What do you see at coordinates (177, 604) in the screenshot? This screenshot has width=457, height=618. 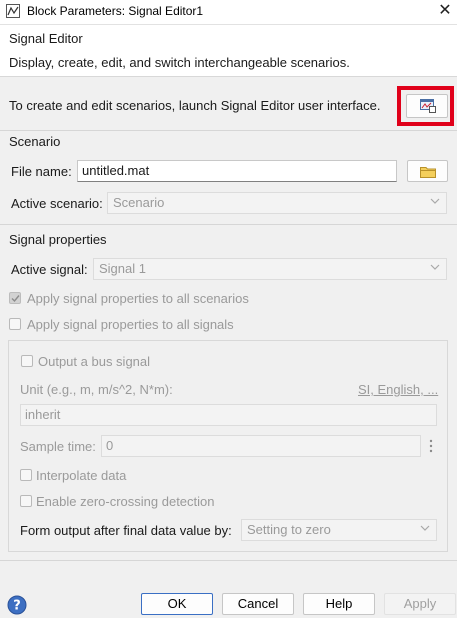 I see `ok-button: OK` at bounding box center [177, 604].